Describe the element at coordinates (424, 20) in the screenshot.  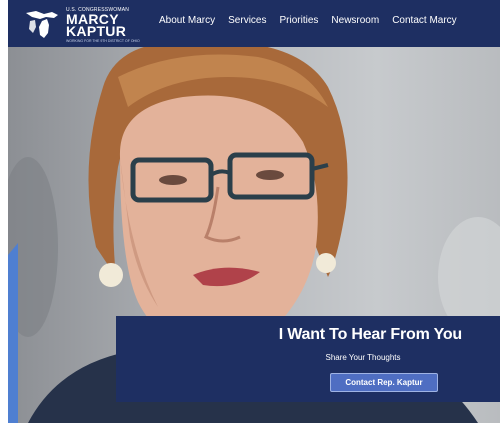
I see `nav-contact: Contact Marcy` at that location.